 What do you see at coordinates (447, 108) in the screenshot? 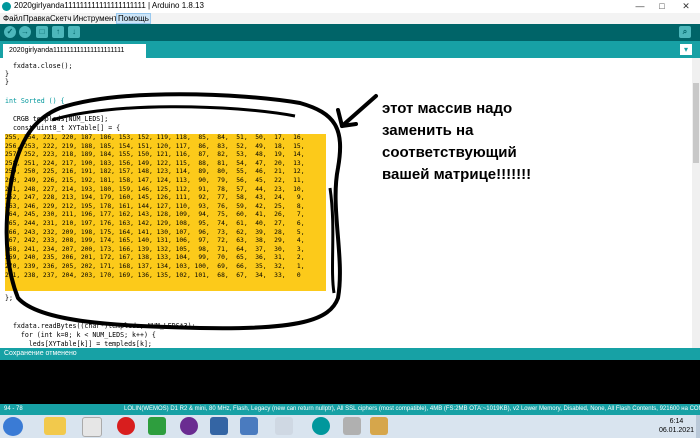
I see `annotation-line: этот массив надо` at bounding box center [447, 108].